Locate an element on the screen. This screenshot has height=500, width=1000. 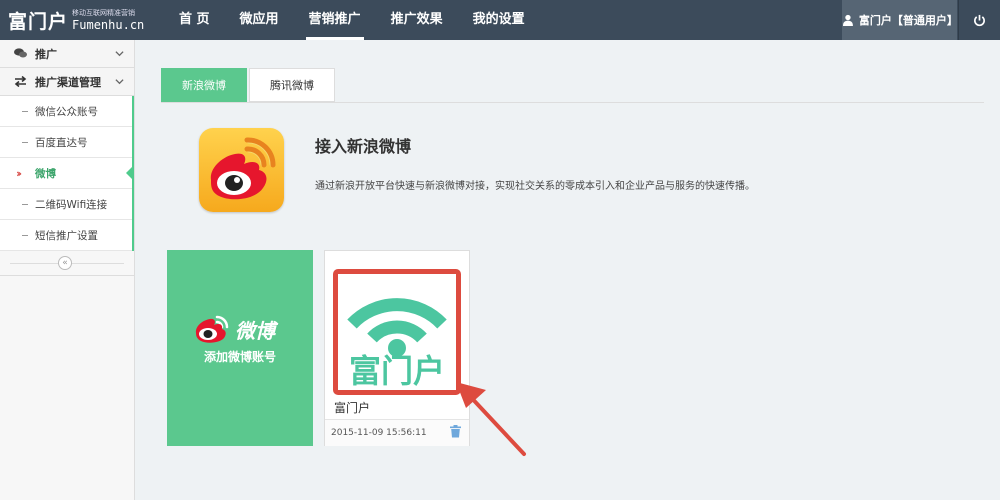
weibo-tabs: 新浪微博 腾讯微博 is located at coordinates (249, 85).